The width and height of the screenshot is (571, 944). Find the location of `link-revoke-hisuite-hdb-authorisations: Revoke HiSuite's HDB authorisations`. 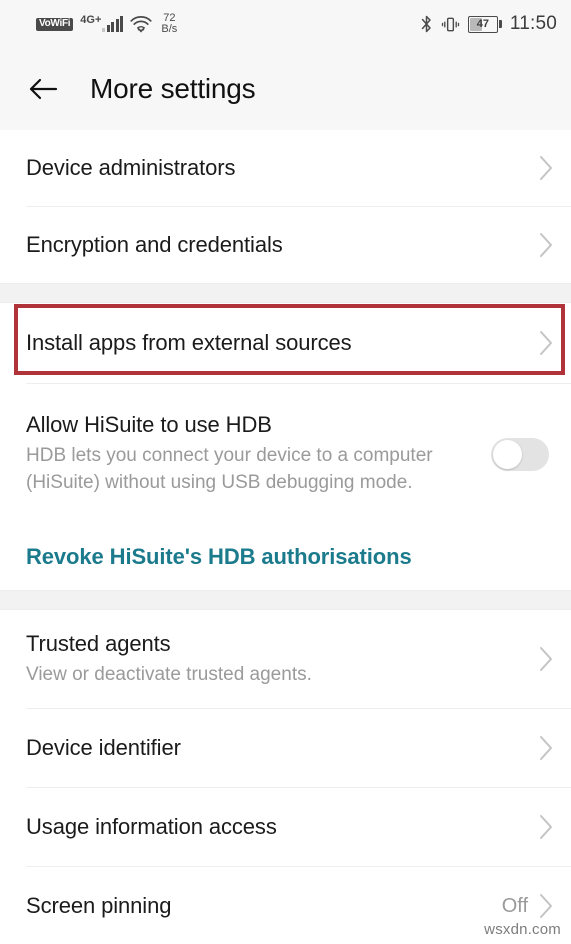

link-revoke-hisuite-hdb-authorisations: Revoke HiSuite's HDB authorisations is located at coordinates (285, 557).